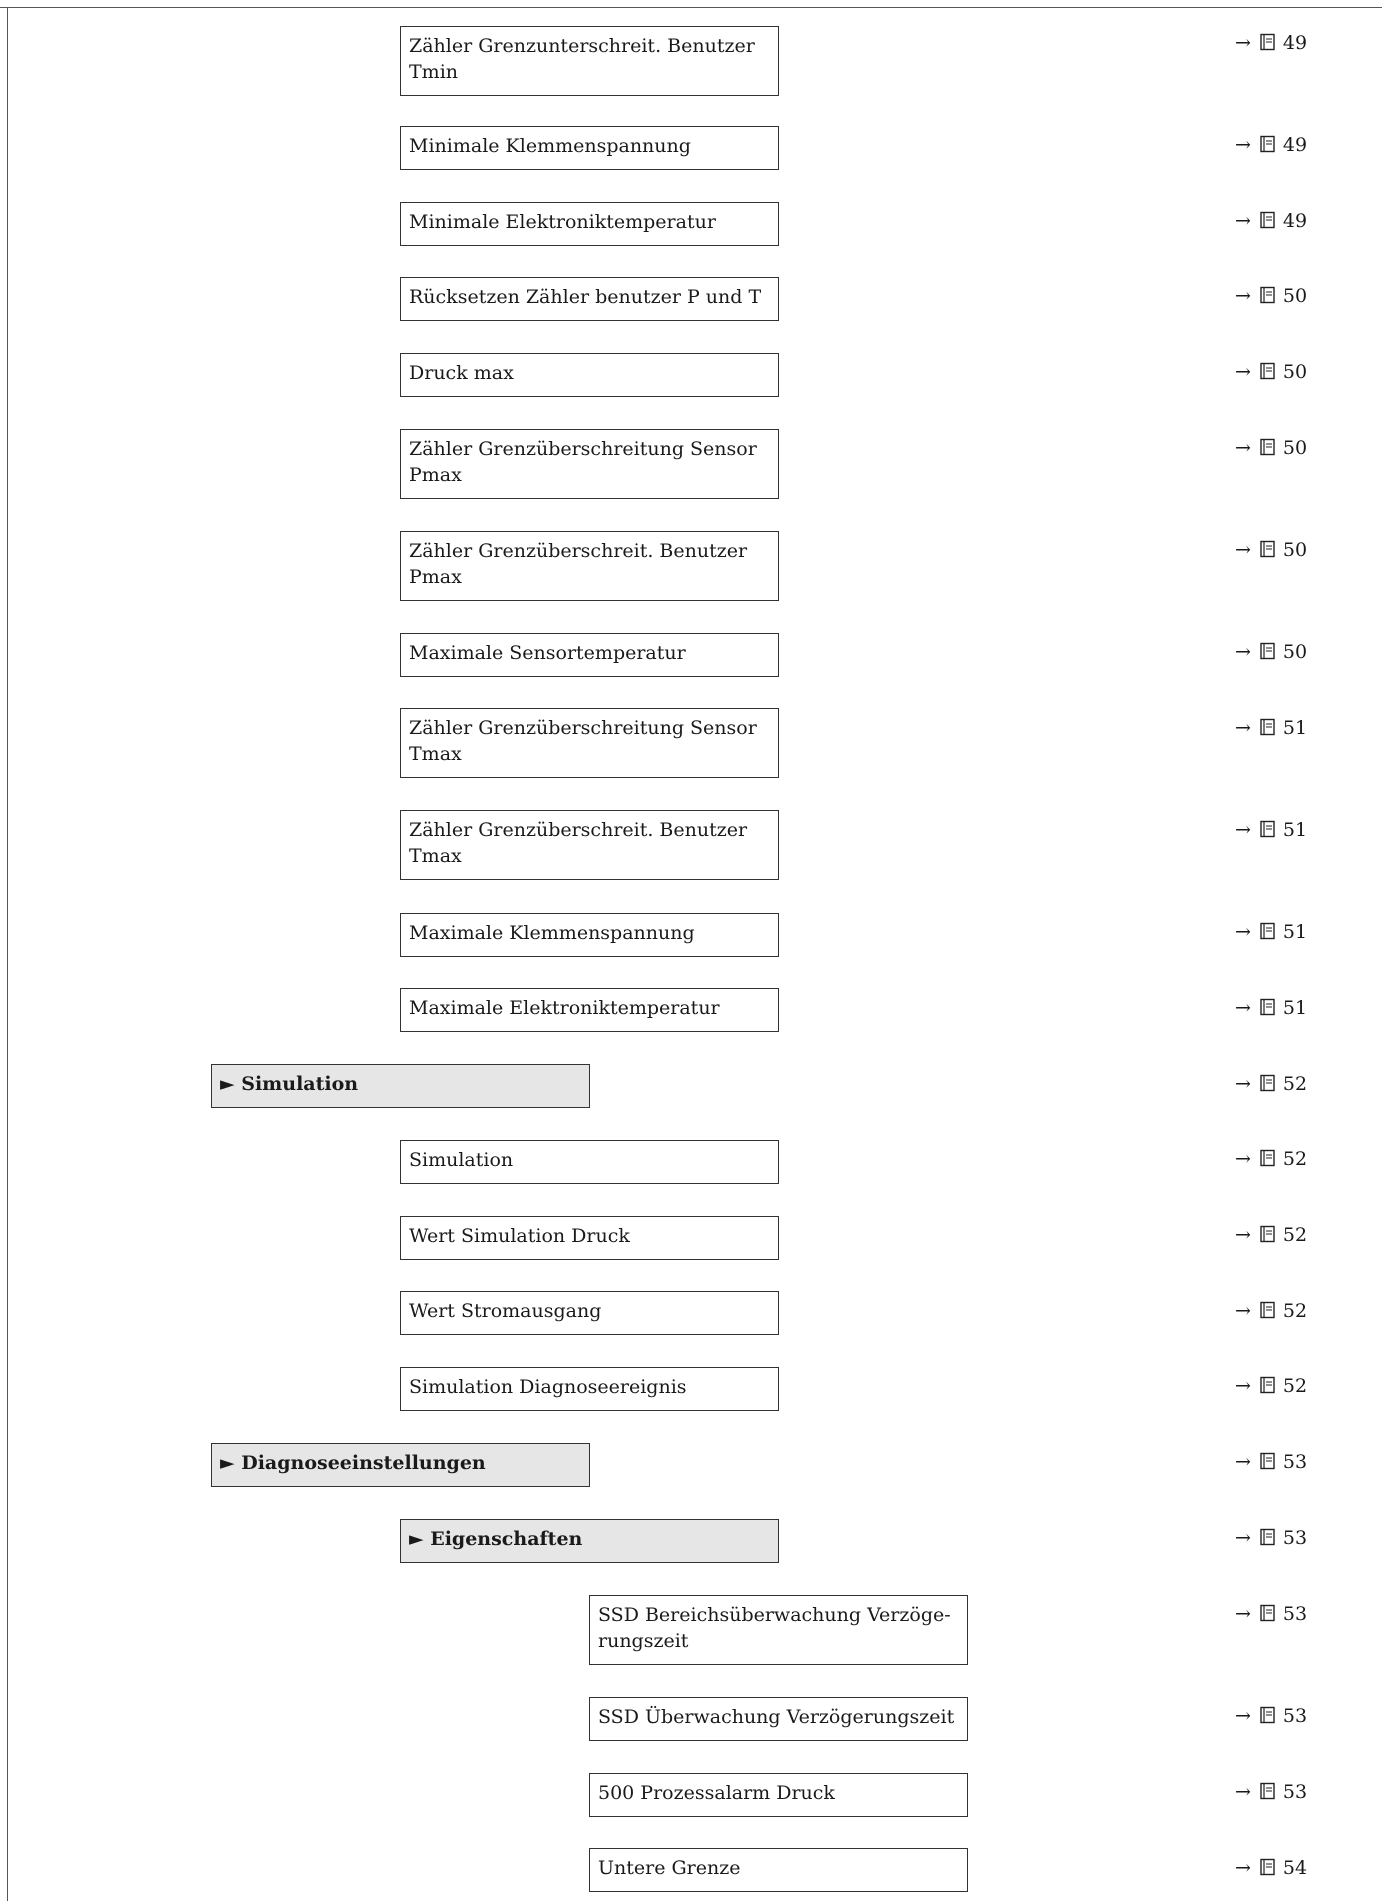  What do you see at coordinates (562, 222) in the screenshot?
I see `item-label: Minimale Elektroniktemperatur` at bounding box center [562, 222].